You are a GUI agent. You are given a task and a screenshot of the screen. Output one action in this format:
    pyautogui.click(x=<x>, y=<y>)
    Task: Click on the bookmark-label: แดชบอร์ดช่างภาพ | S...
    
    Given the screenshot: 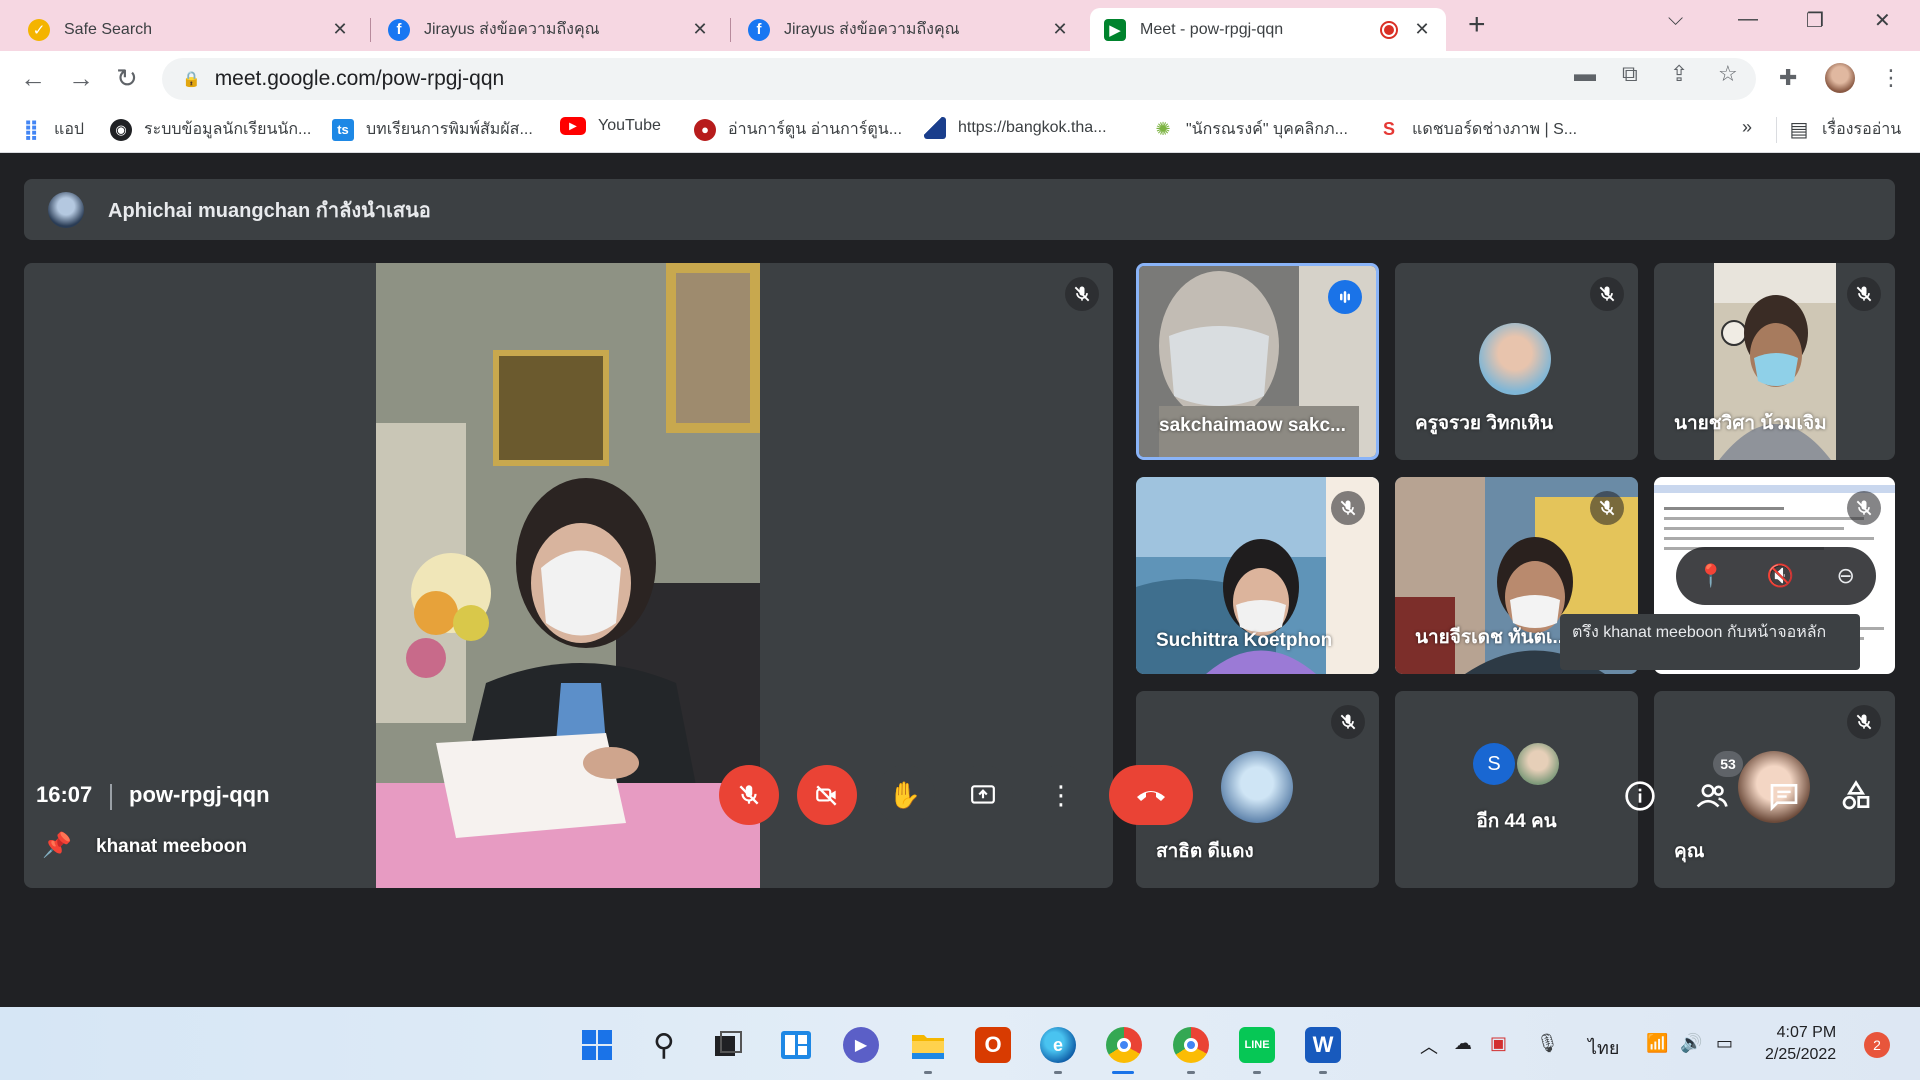 What is the action you would take?
    pyautogui.click(x=1495, y=129)
    